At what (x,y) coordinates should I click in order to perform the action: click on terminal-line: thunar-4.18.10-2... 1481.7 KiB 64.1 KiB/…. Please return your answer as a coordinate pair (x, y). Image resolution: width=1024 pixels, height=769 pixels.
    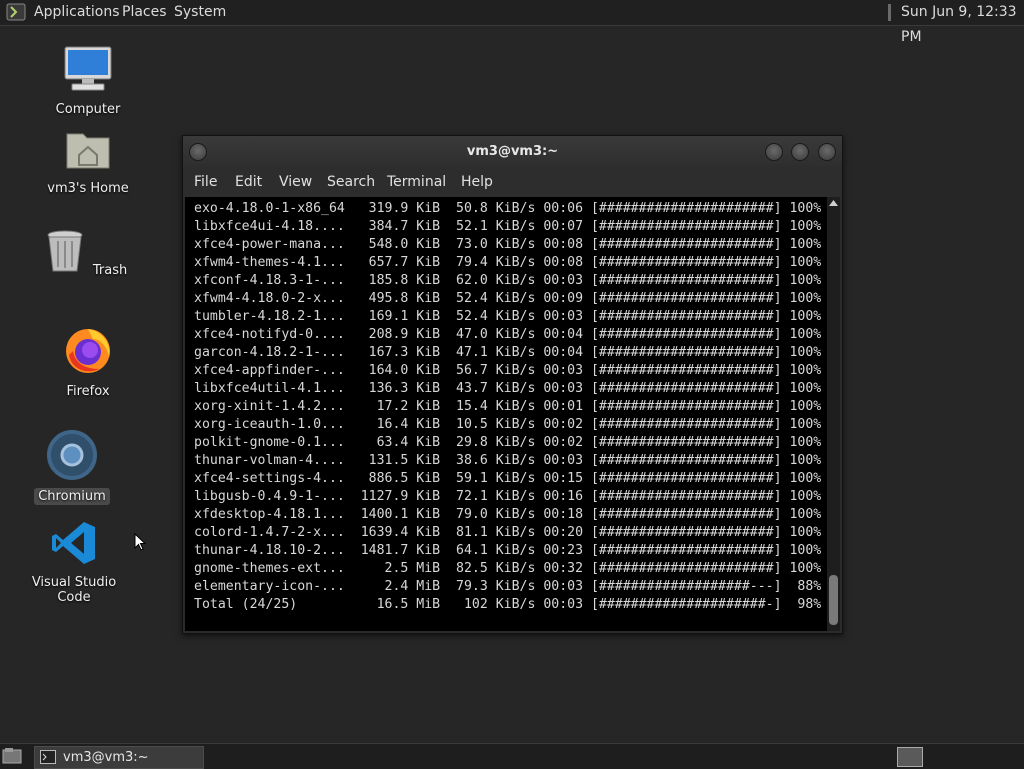
    Looking at the image, I should click on (508, 550).